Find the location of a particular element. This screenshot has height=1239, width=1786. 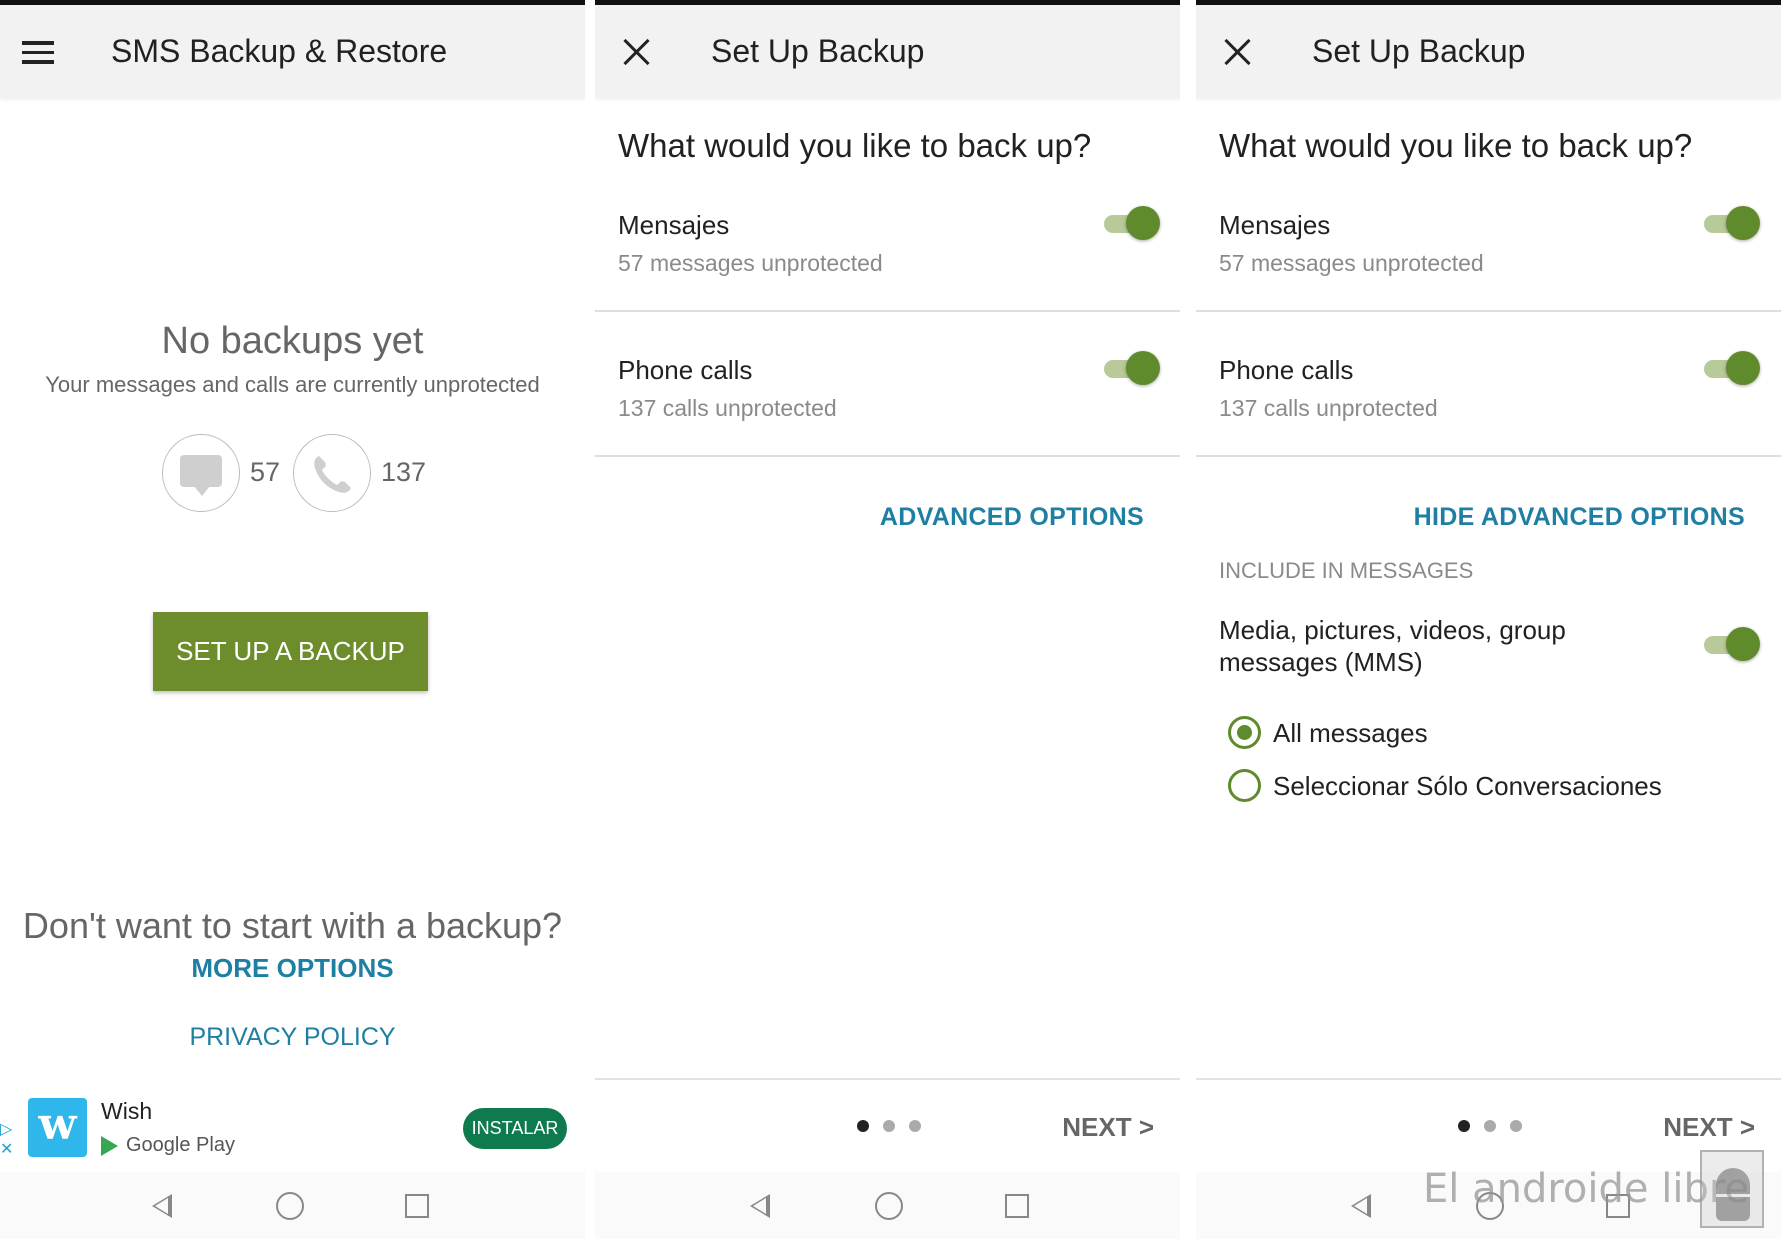

call-count-circle is located at coordinates (332, 473).